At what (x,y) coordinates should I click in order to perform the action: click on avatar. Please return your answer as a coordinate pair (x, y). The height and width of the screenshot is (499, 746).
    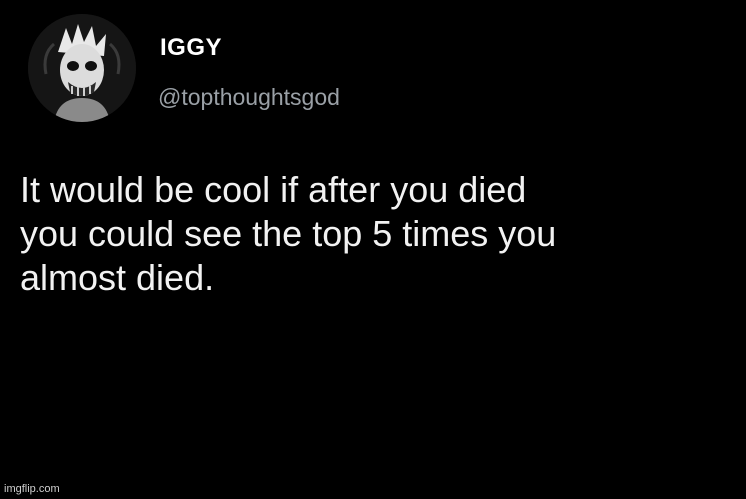
    Looking at the image, I should click on (82, 68).